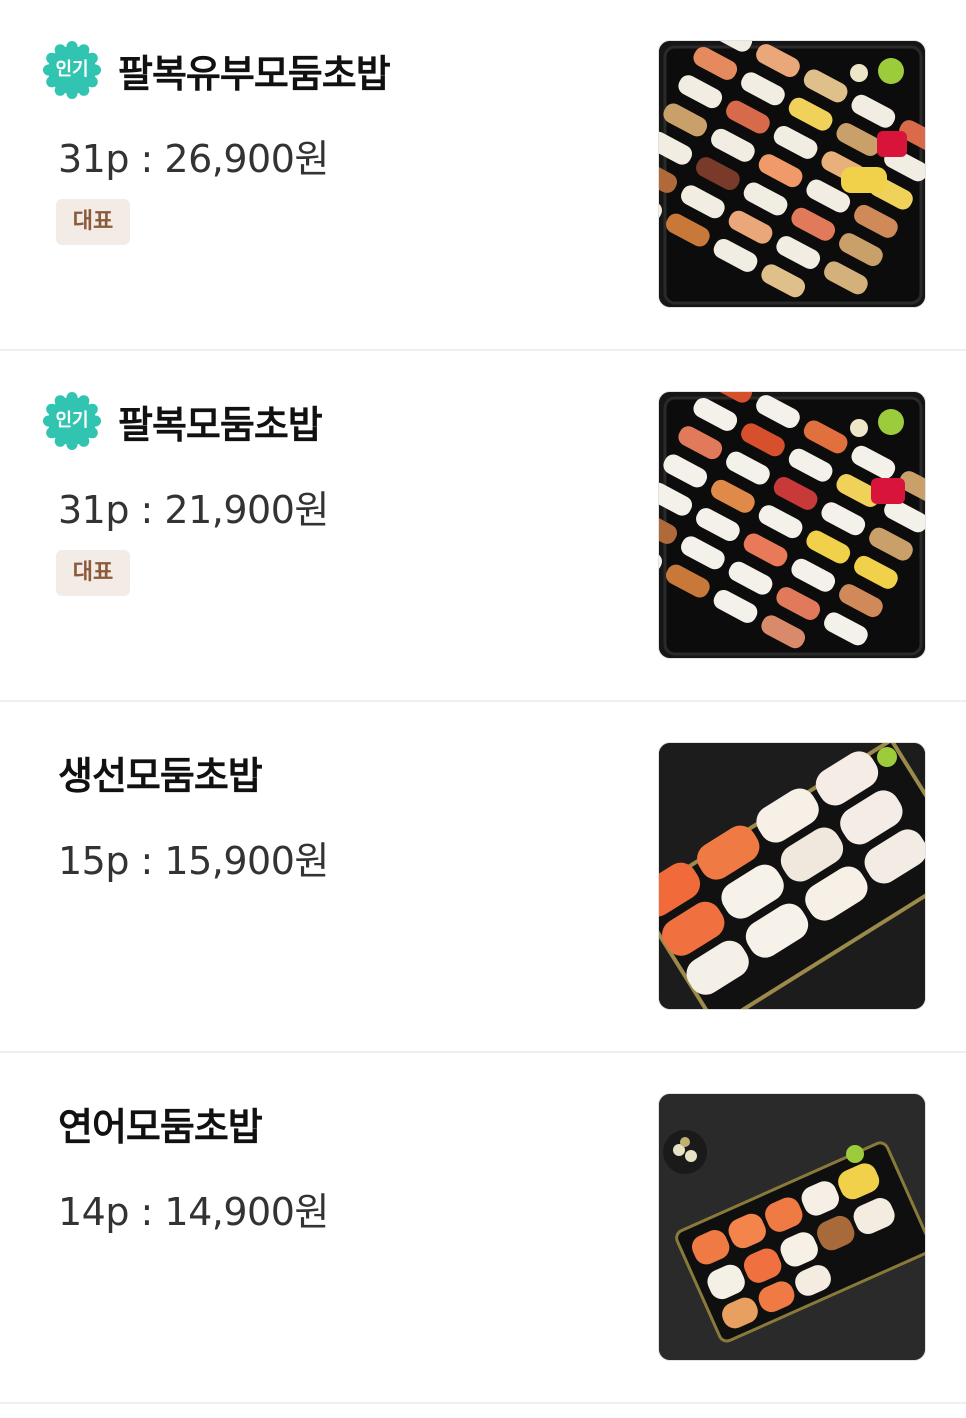 The width and height of the screenshot is (966, 1418). I want to click on sushi-platter-assorted-image, so click(792, 525).